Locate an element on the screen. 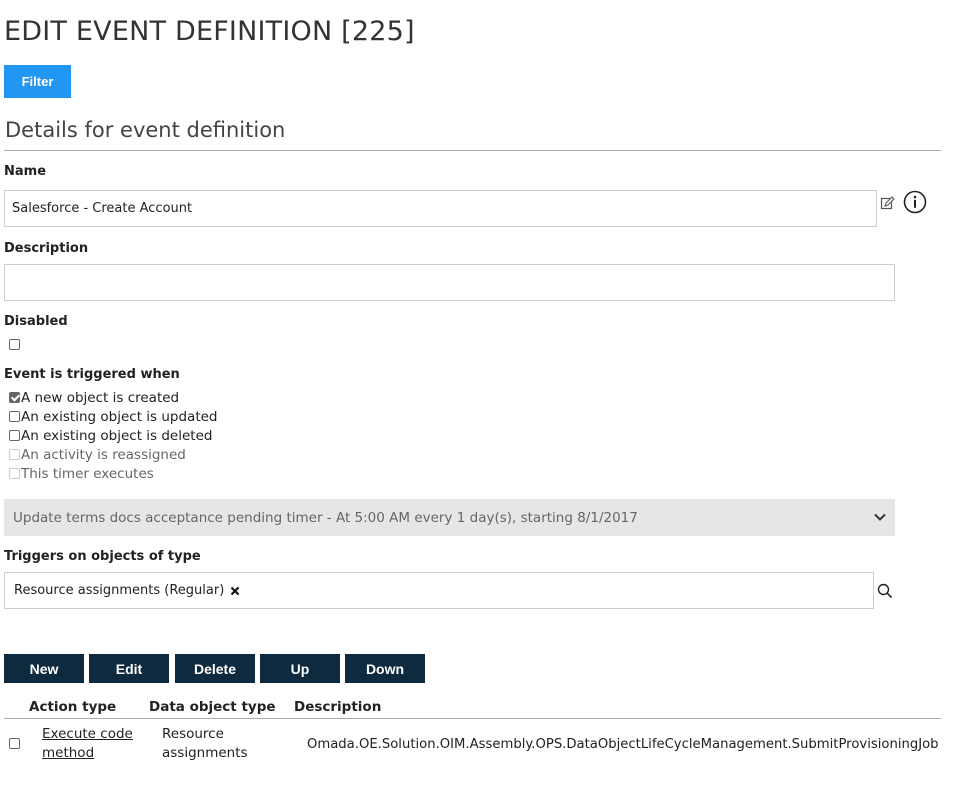  object-type-label: Triggers on objects of type is located at coordinates (102, 556).